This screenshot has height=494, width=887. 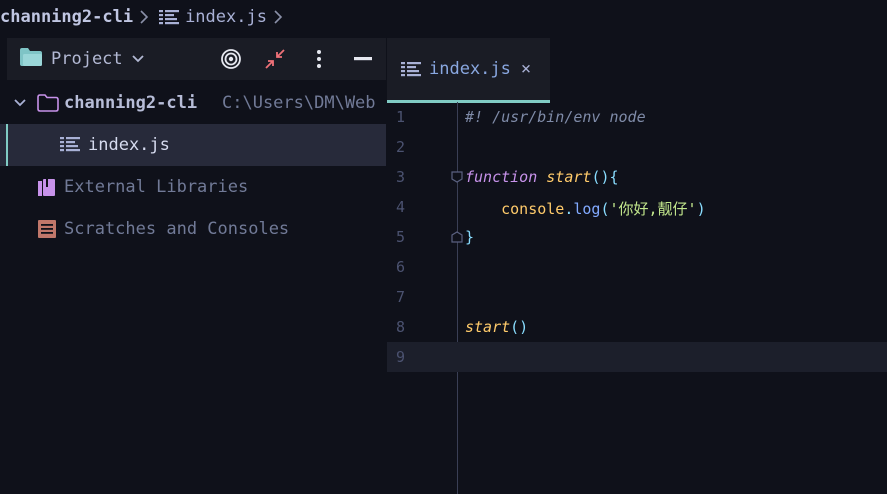 I want to click on minimize-icon, so click(x=363, y=59).